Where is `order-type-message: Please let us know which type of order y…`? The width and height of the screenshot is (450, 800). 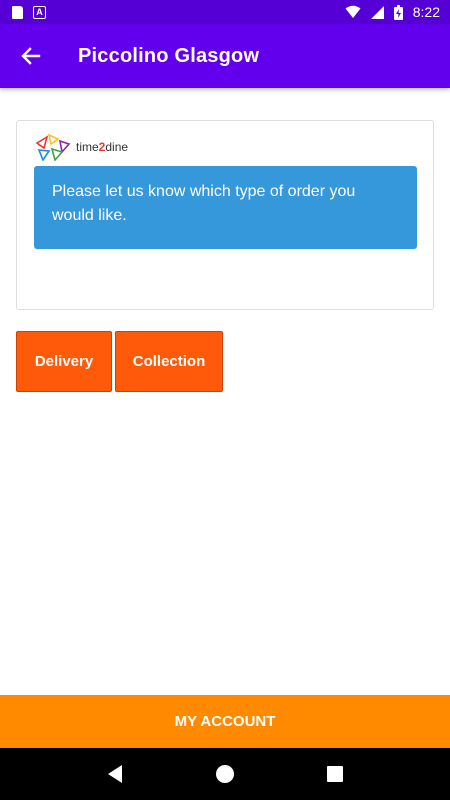
order-type-message: Please let us know which type of order y… is located at coordinates (225, 207).